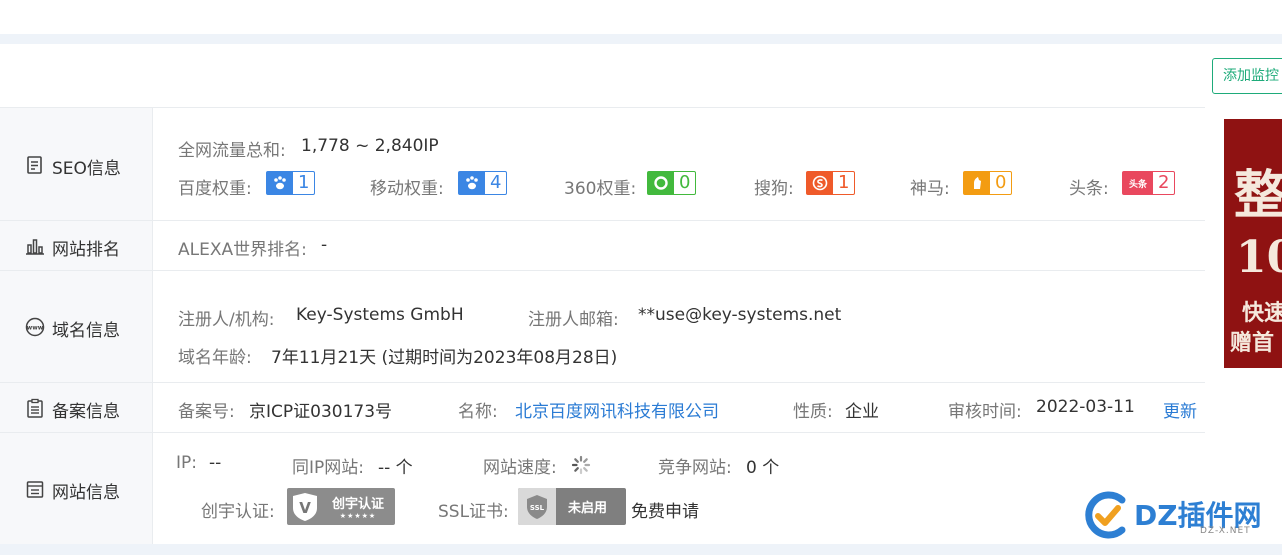 The height and width of the screenshot is (555, 1282). Describe the element at coordinates (665, 509) in the screenshot. I see `ssl-apply-link: 免费申请` at that location.